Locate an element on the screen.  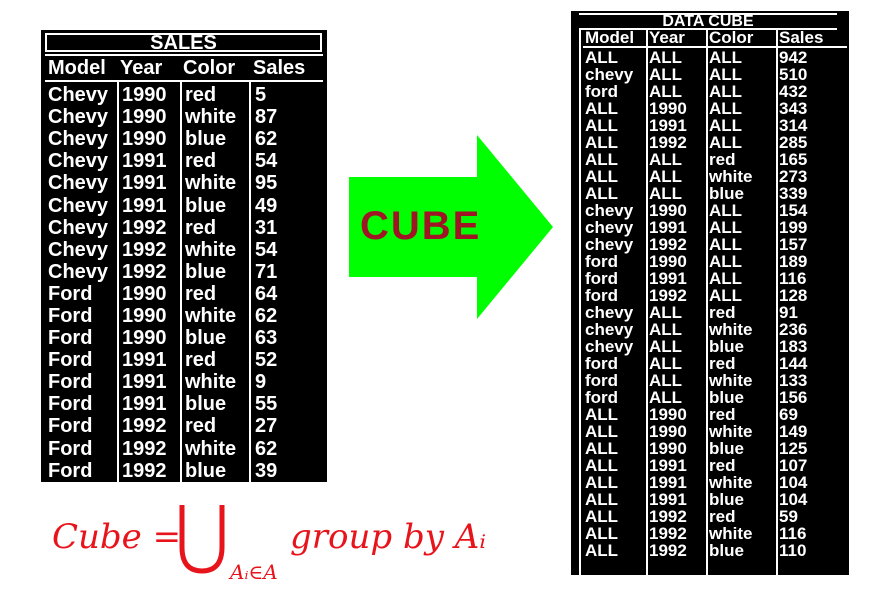
cell-sales: 104 is located at coordinates (793, 499).